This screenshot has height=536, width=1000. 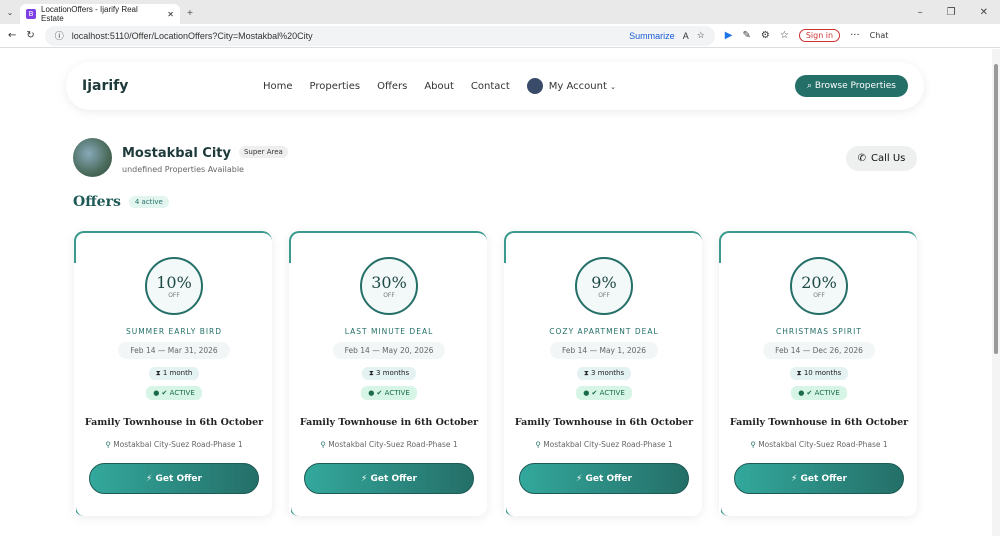 I want to click on active-count-badge: 4 active, so click(x=148, y=202).